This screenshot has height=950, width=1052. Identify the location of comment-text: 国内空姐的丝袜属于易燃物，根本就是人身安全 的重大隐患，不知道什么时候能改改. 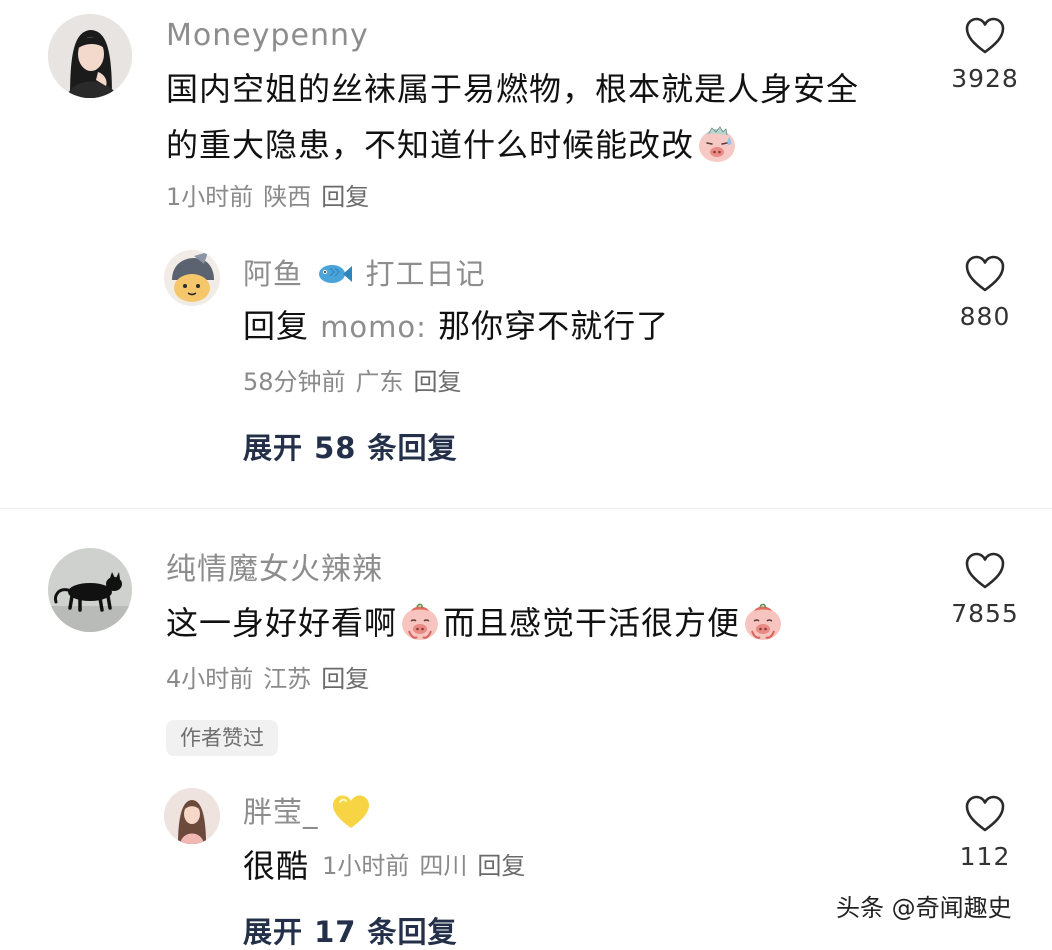
(546, 117).